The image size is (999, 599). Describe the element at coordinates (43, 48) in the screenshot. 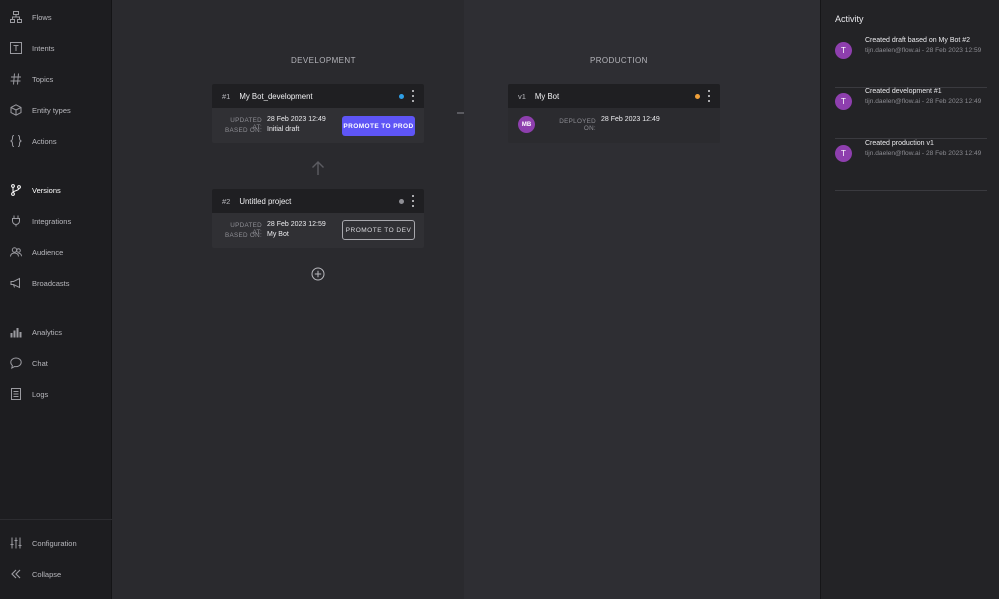

I see `sidebar-item-label: Intents` at that location.